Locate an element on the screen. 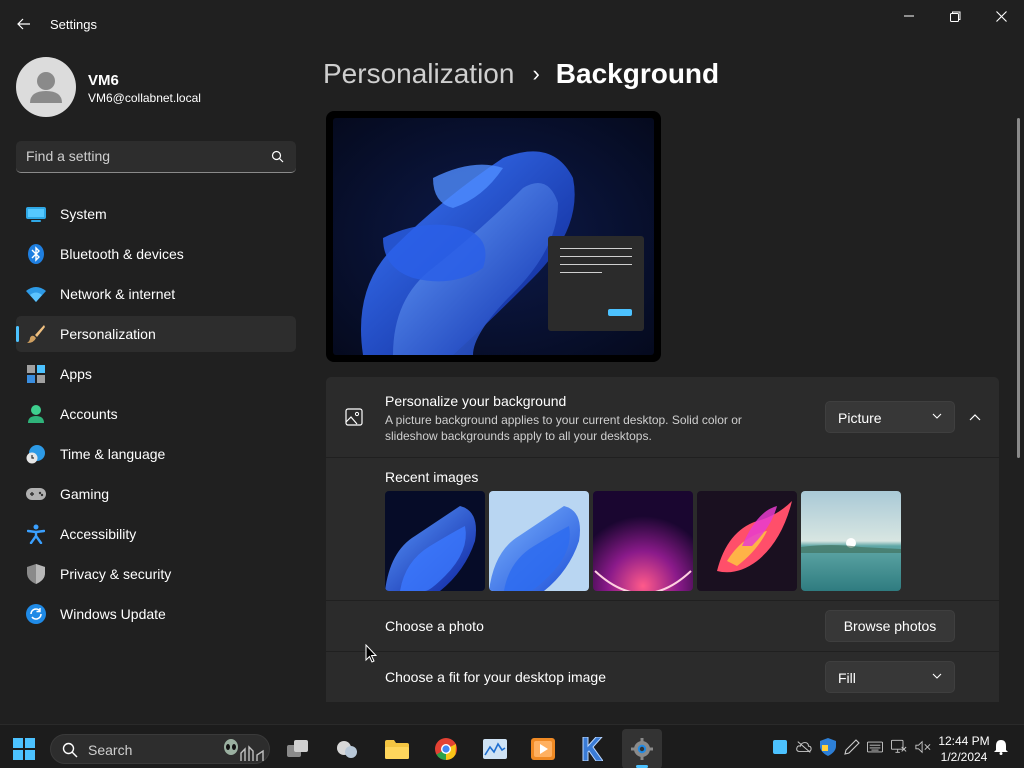 The width and height of the screenshot is (1024, 768). gear-icon is located at coordinates (642, 749).